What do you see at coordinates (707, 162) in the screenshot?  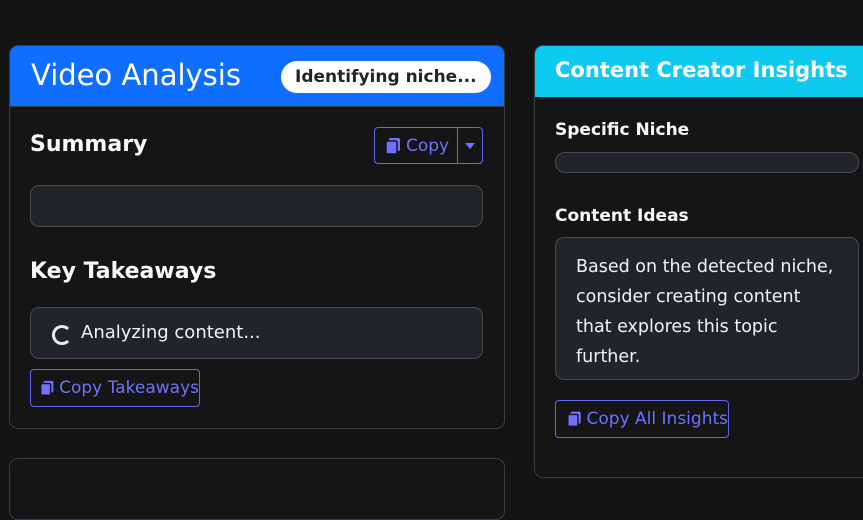 I see `niche-progress-bar` at bounding box center [707, 162].